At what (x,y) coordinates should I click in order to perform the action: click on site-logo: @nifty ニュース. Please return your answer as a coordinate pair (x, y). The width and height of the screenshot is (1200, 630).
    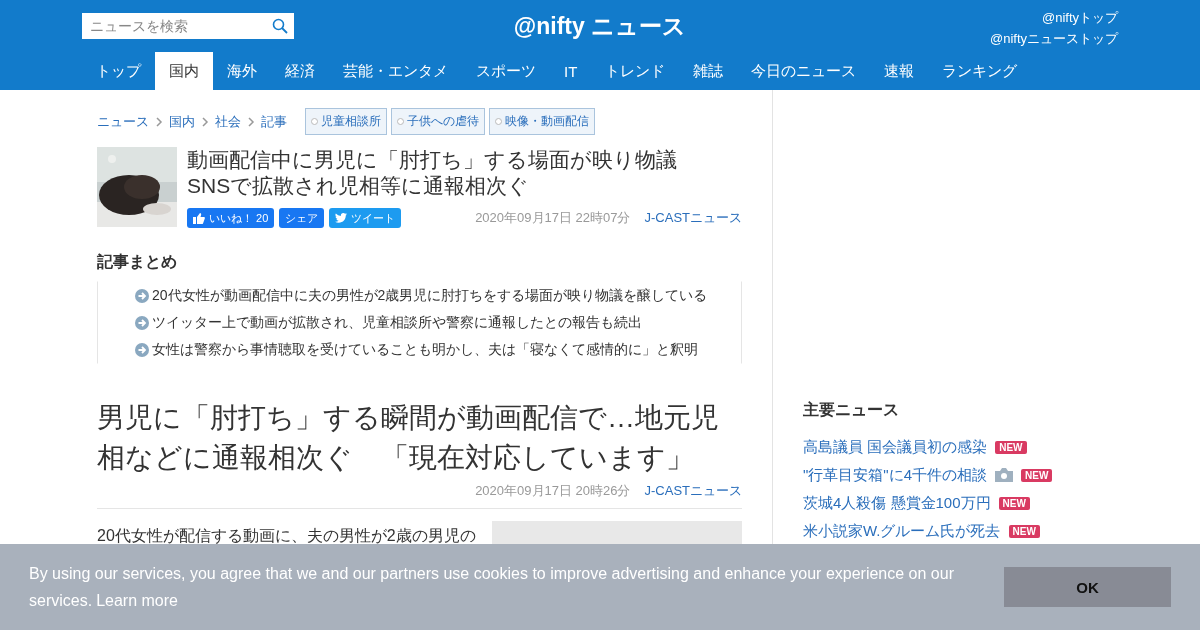
    Looking at the image, I should click on (600, 26).